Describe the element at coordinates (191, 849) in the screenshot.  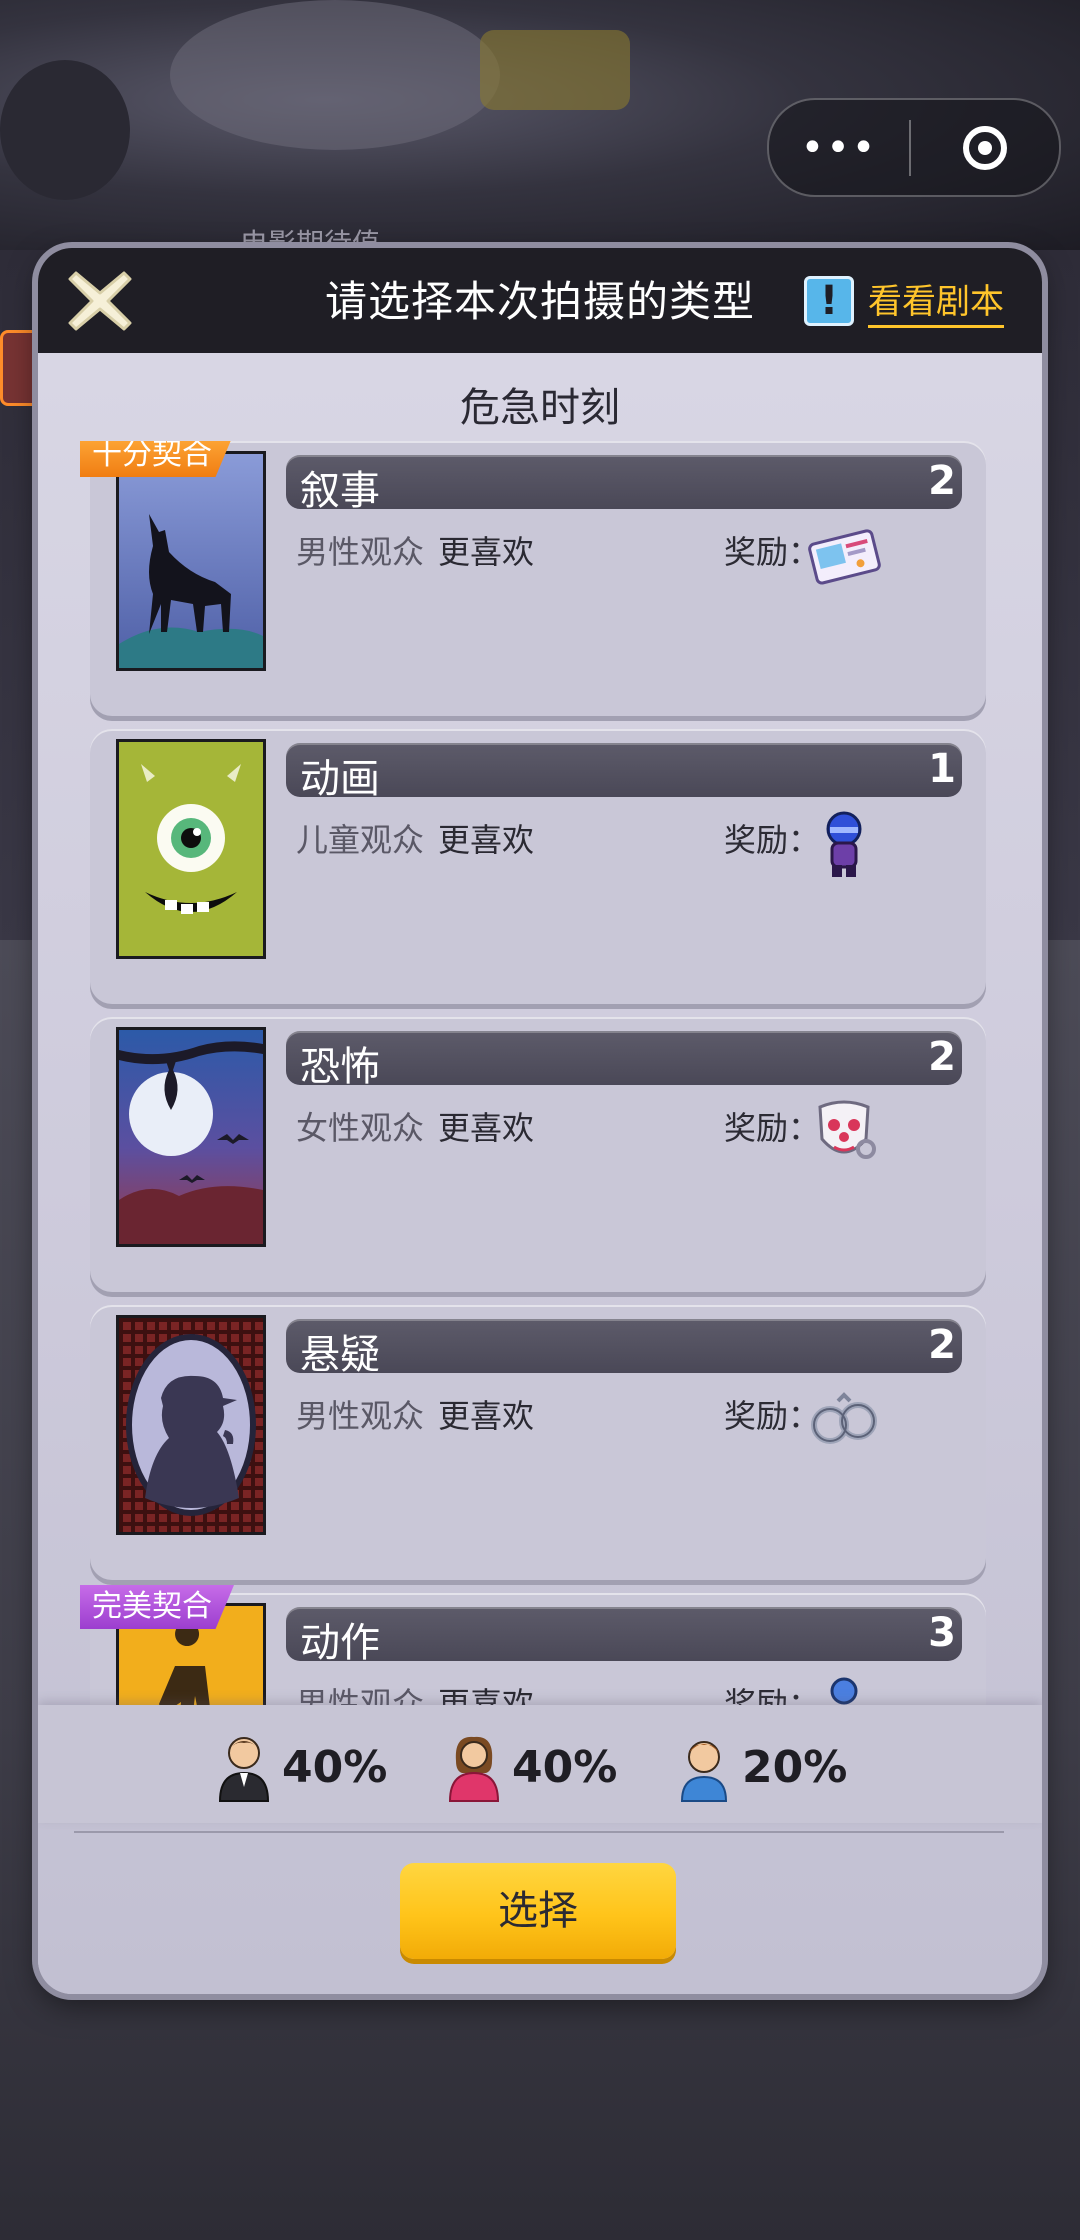
I see `genre-poster-monster` at that location.